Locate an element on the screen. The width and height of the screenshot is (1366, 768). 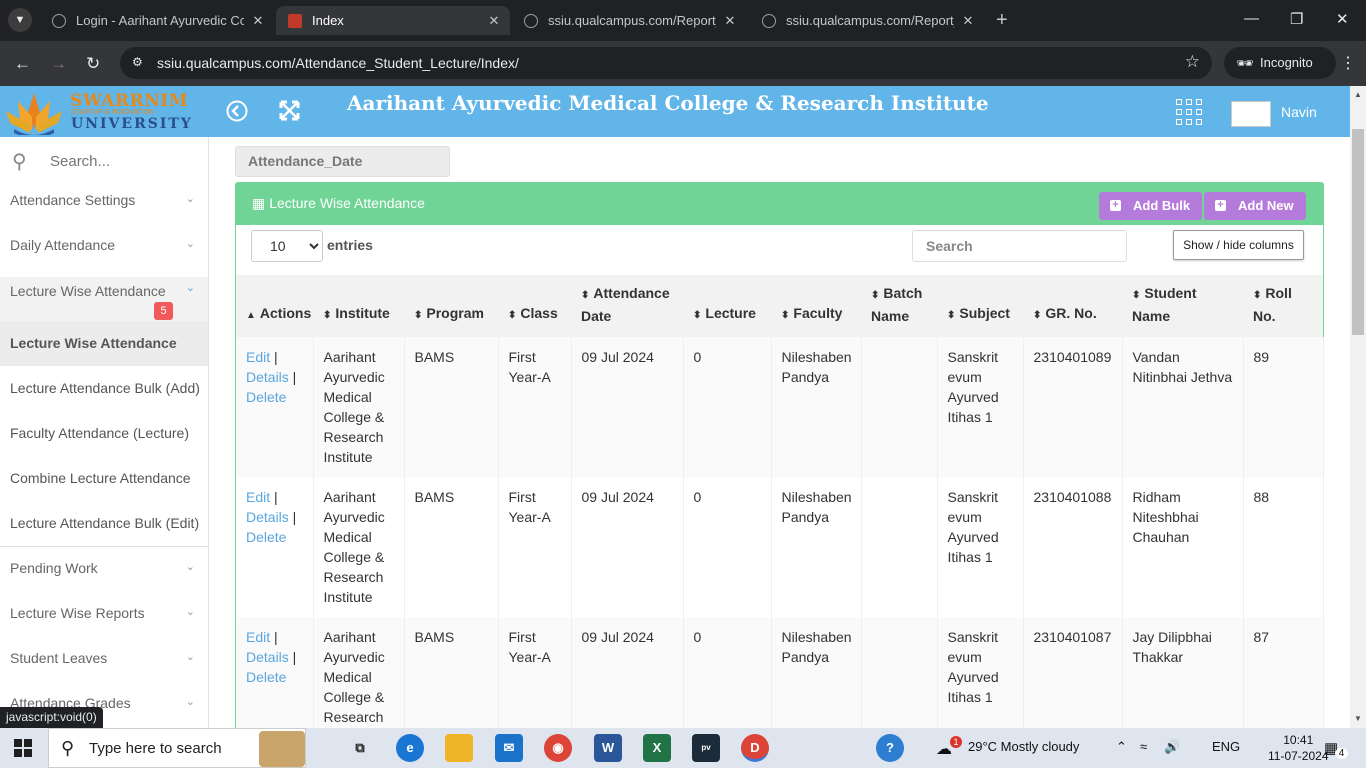
edge-icon: e is located at coordinates (410, 748).